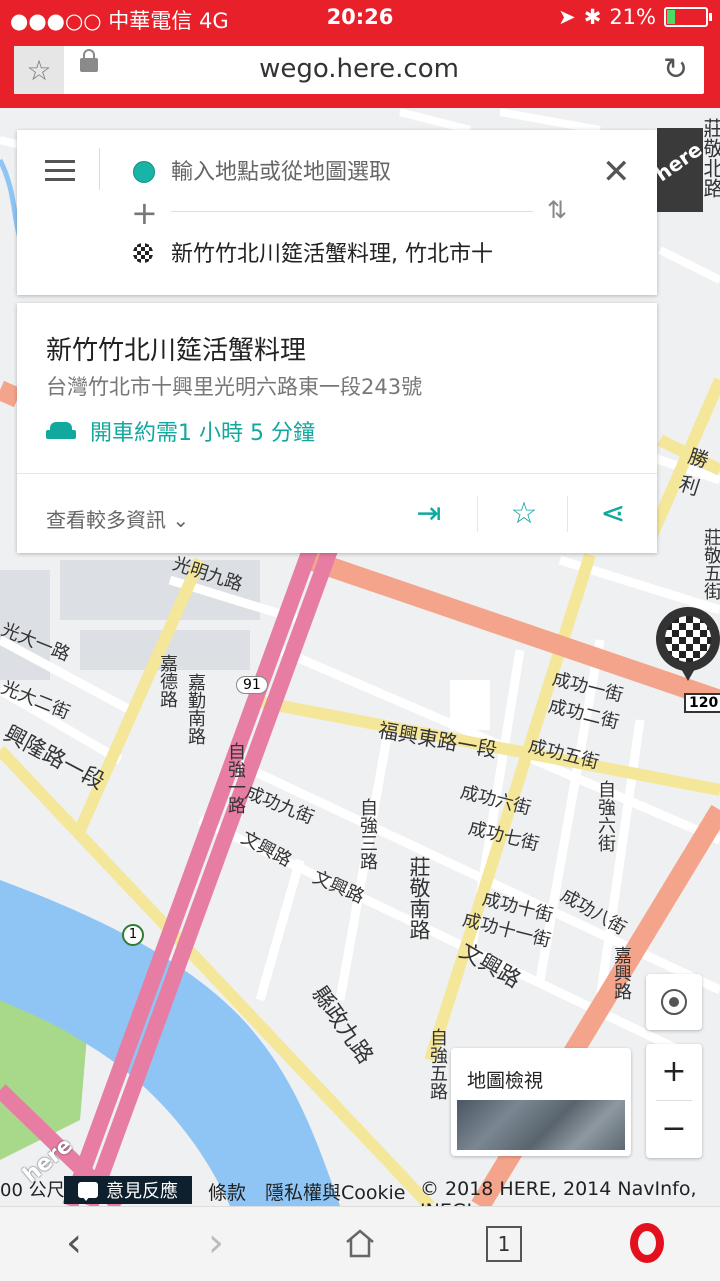 The width and height of the screenshot is (720, 1281). Describe the element at coordinates (564, 754) in the screenshot. I see `street-label-chenggong-5: 成功五街` at that location.